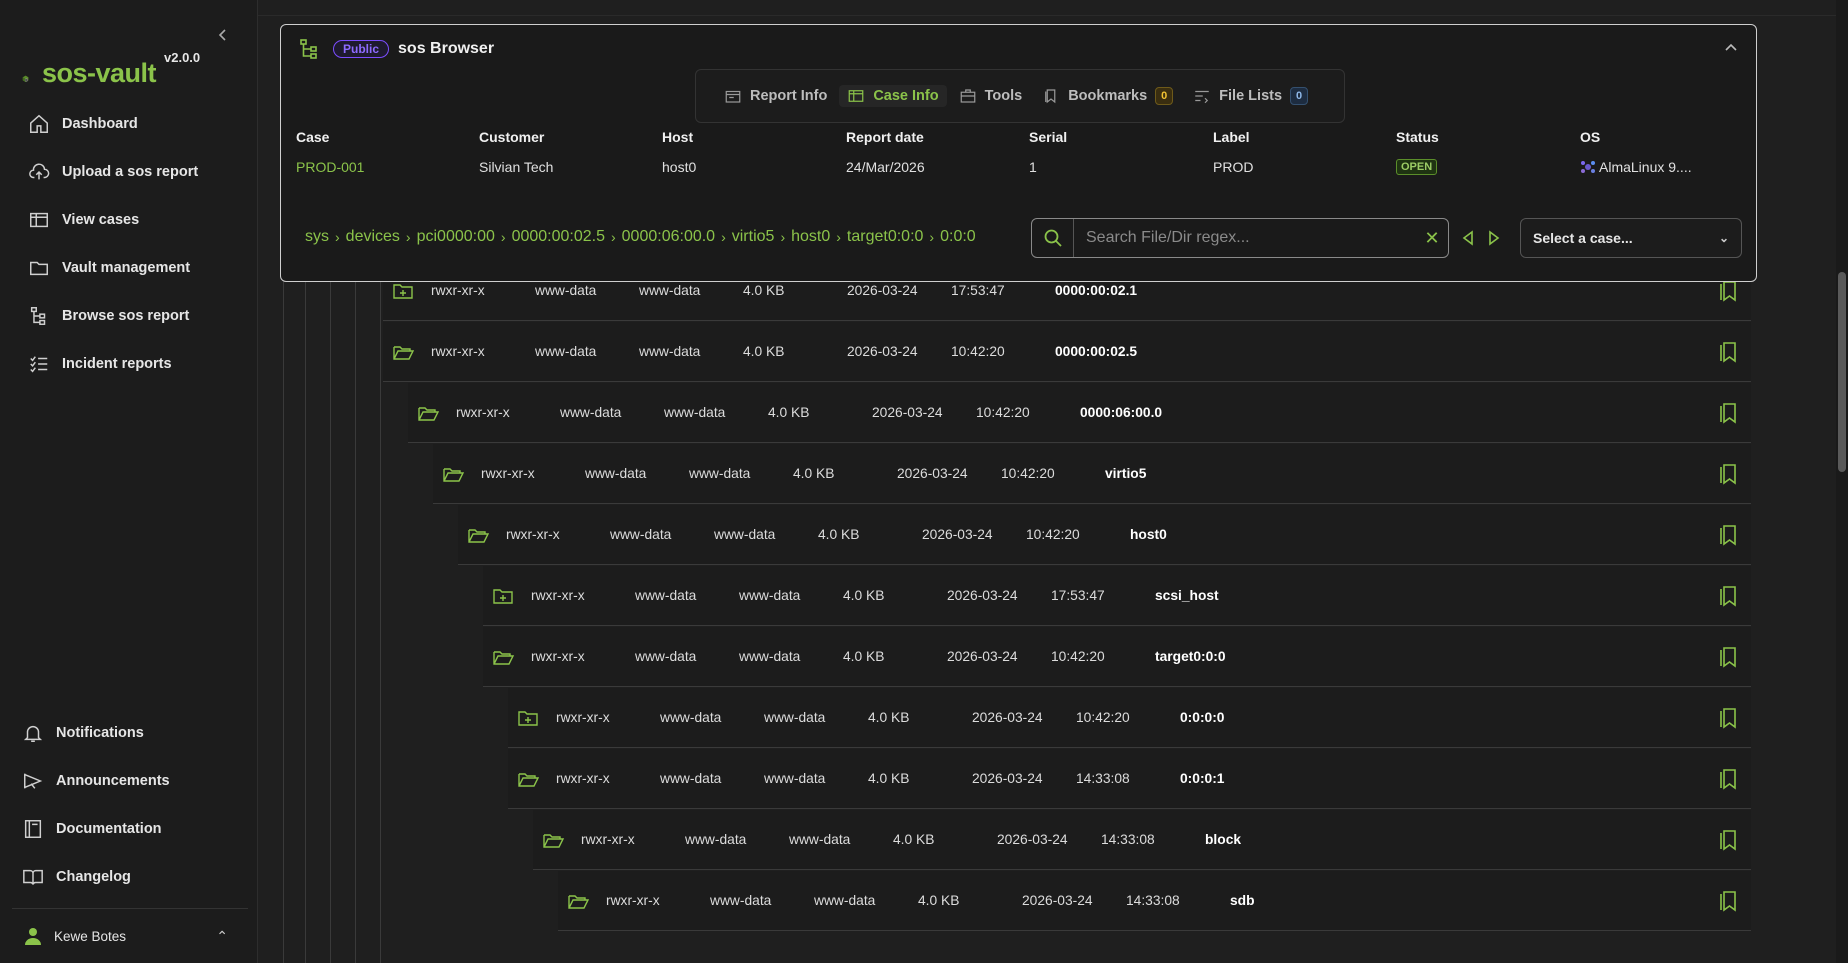 Image resolution: width=1848 pixels, height=963 pixels. What do you see at coordinates (1842, 372) in the screenshot?
I see `scrollbar-thumb` at bounding box center [1842, 372].